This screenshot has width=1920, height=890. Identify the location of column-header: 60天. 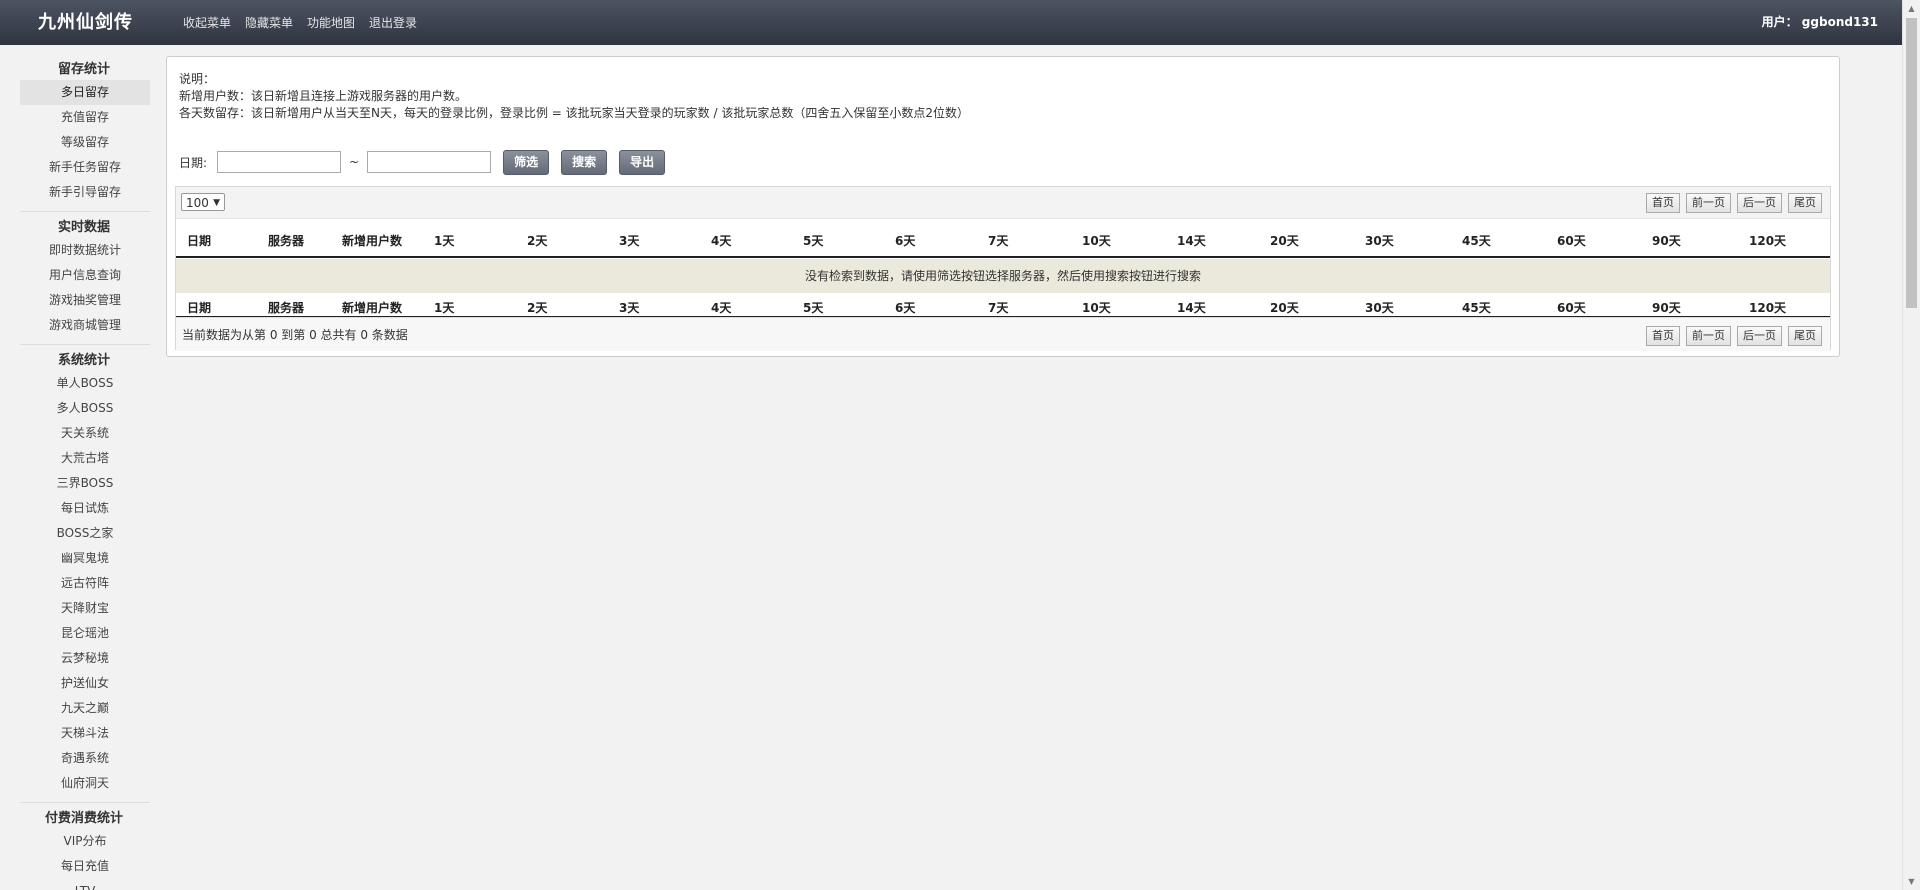
(1571, 240).